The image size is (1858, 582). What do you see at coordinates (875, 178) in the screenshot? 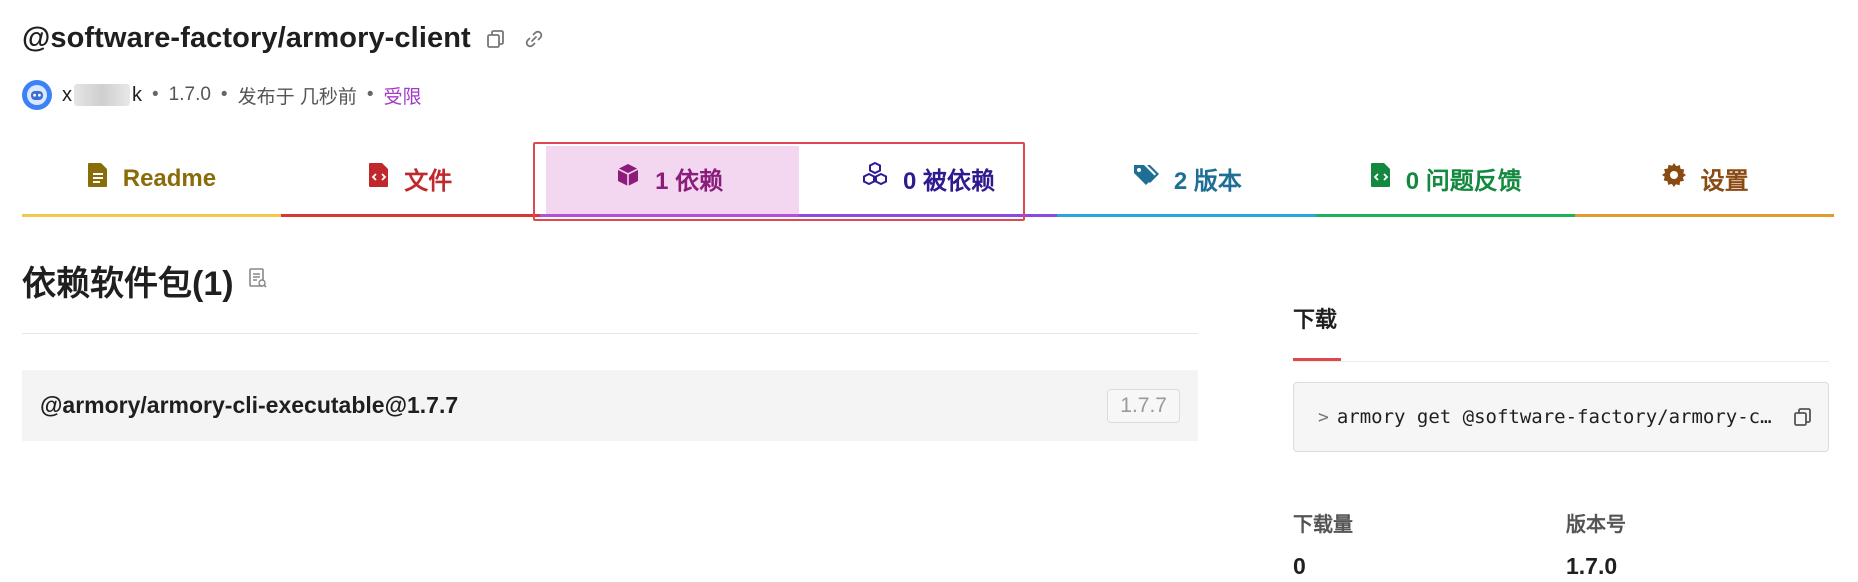
I see `cubes-icon` at bounding box center [875, 178].